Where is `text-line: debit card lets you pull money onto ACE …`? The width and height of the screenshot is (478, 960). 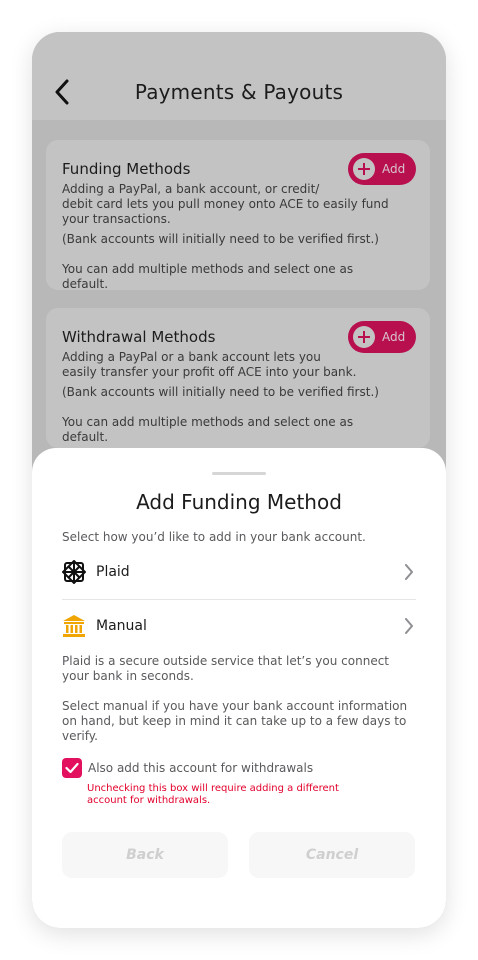
text-line: debit card lets you pull money onto ACE … is located at coordinates (225, 204).